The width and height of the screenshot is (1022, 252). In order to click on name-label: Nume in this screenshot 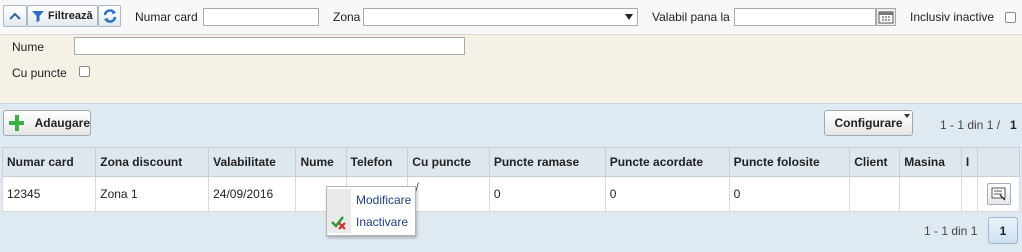, I will do `click(28, 47)`.